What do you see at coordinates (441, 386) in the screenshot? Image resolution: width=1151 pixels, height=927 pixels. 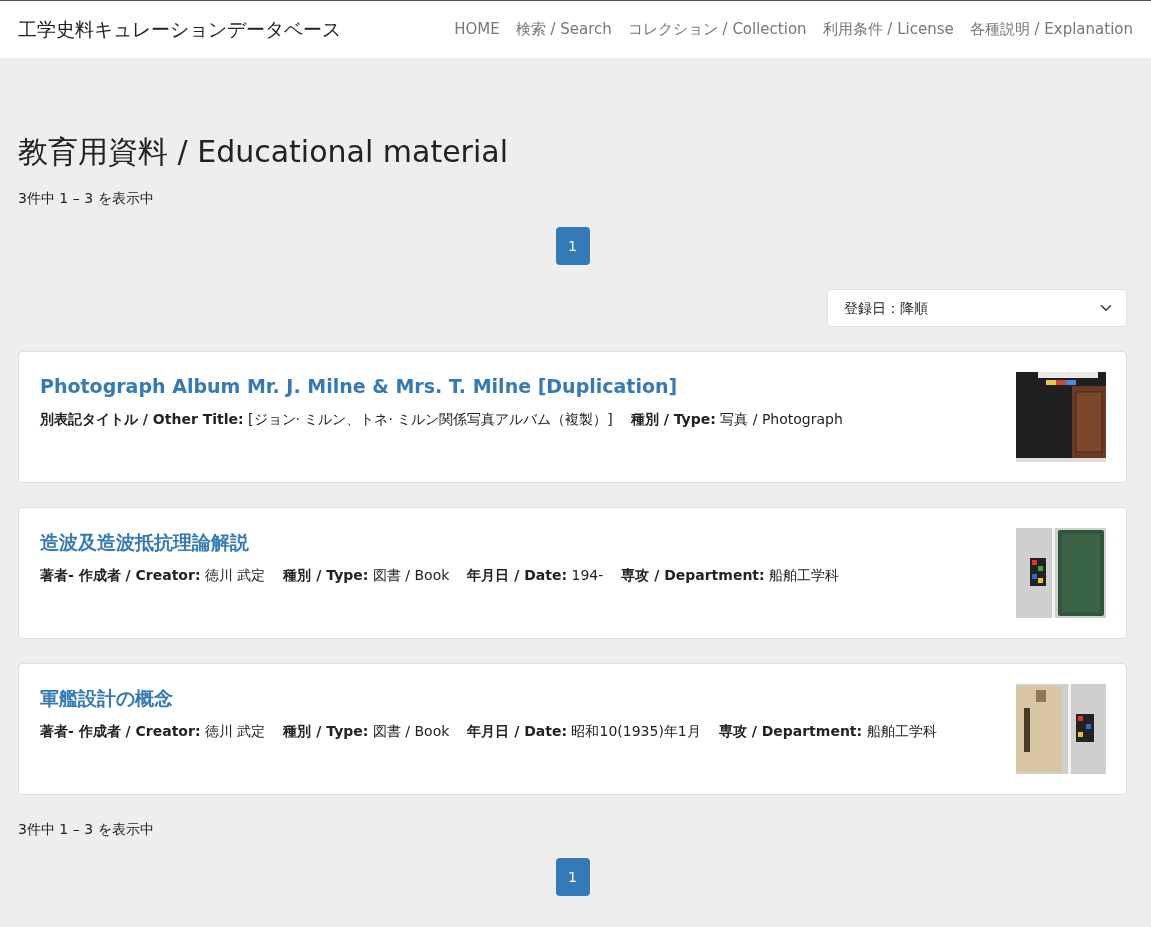 I see `item-title-link: Photograph Album Mr. J. Milne & Mrs. T. Milne [Duplication]` at bounding box center [441, 386].